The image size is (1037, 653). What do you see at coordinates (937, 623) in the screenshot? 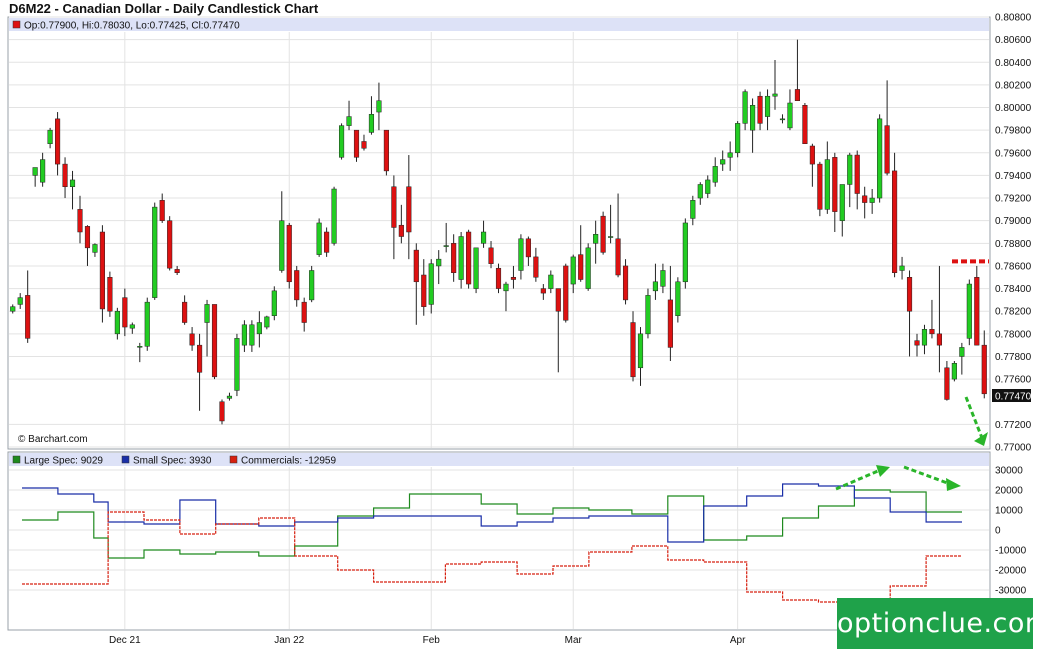
I see `watermark-banner: optionclue.com` at bounding box center [937, 623].